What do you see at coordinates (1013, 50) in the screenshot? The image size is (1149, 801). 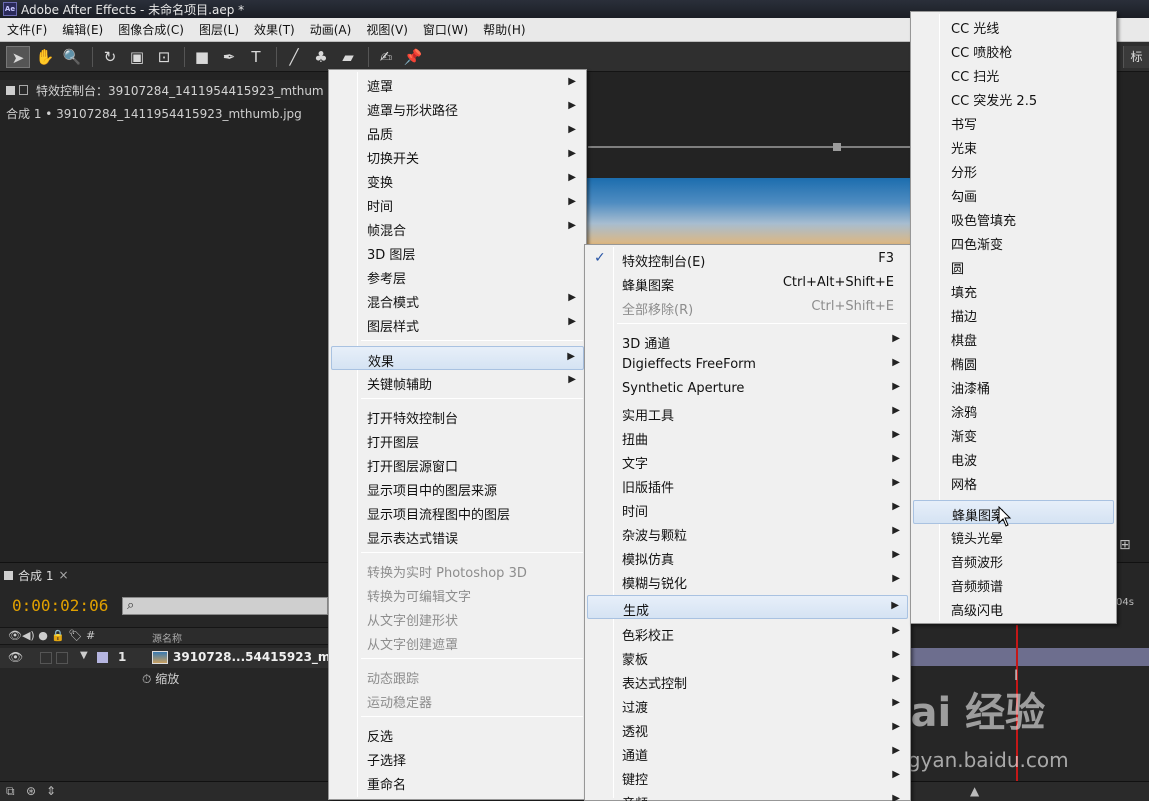 I see `menu-item-cc-glue-gun: CC 喷胶枪` at bounding box center [1013, 50].